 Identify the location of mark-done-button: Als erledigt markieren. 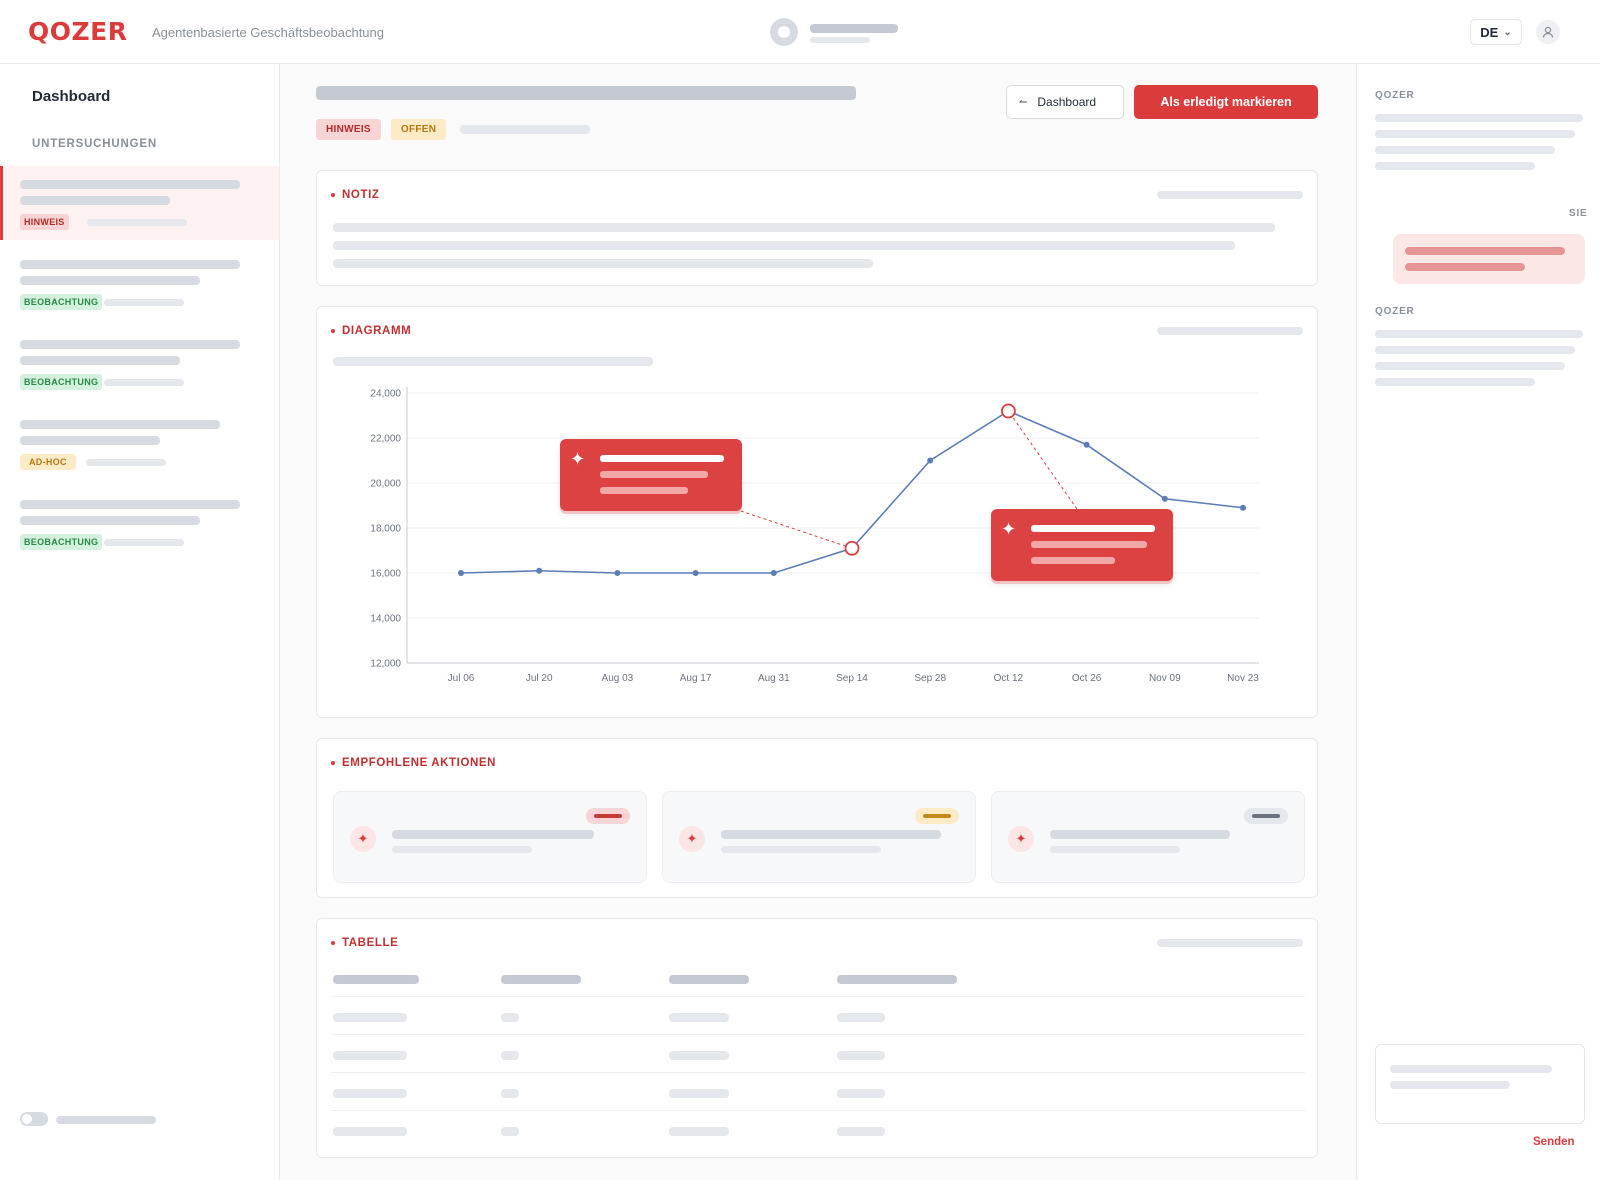
(1226, 102).